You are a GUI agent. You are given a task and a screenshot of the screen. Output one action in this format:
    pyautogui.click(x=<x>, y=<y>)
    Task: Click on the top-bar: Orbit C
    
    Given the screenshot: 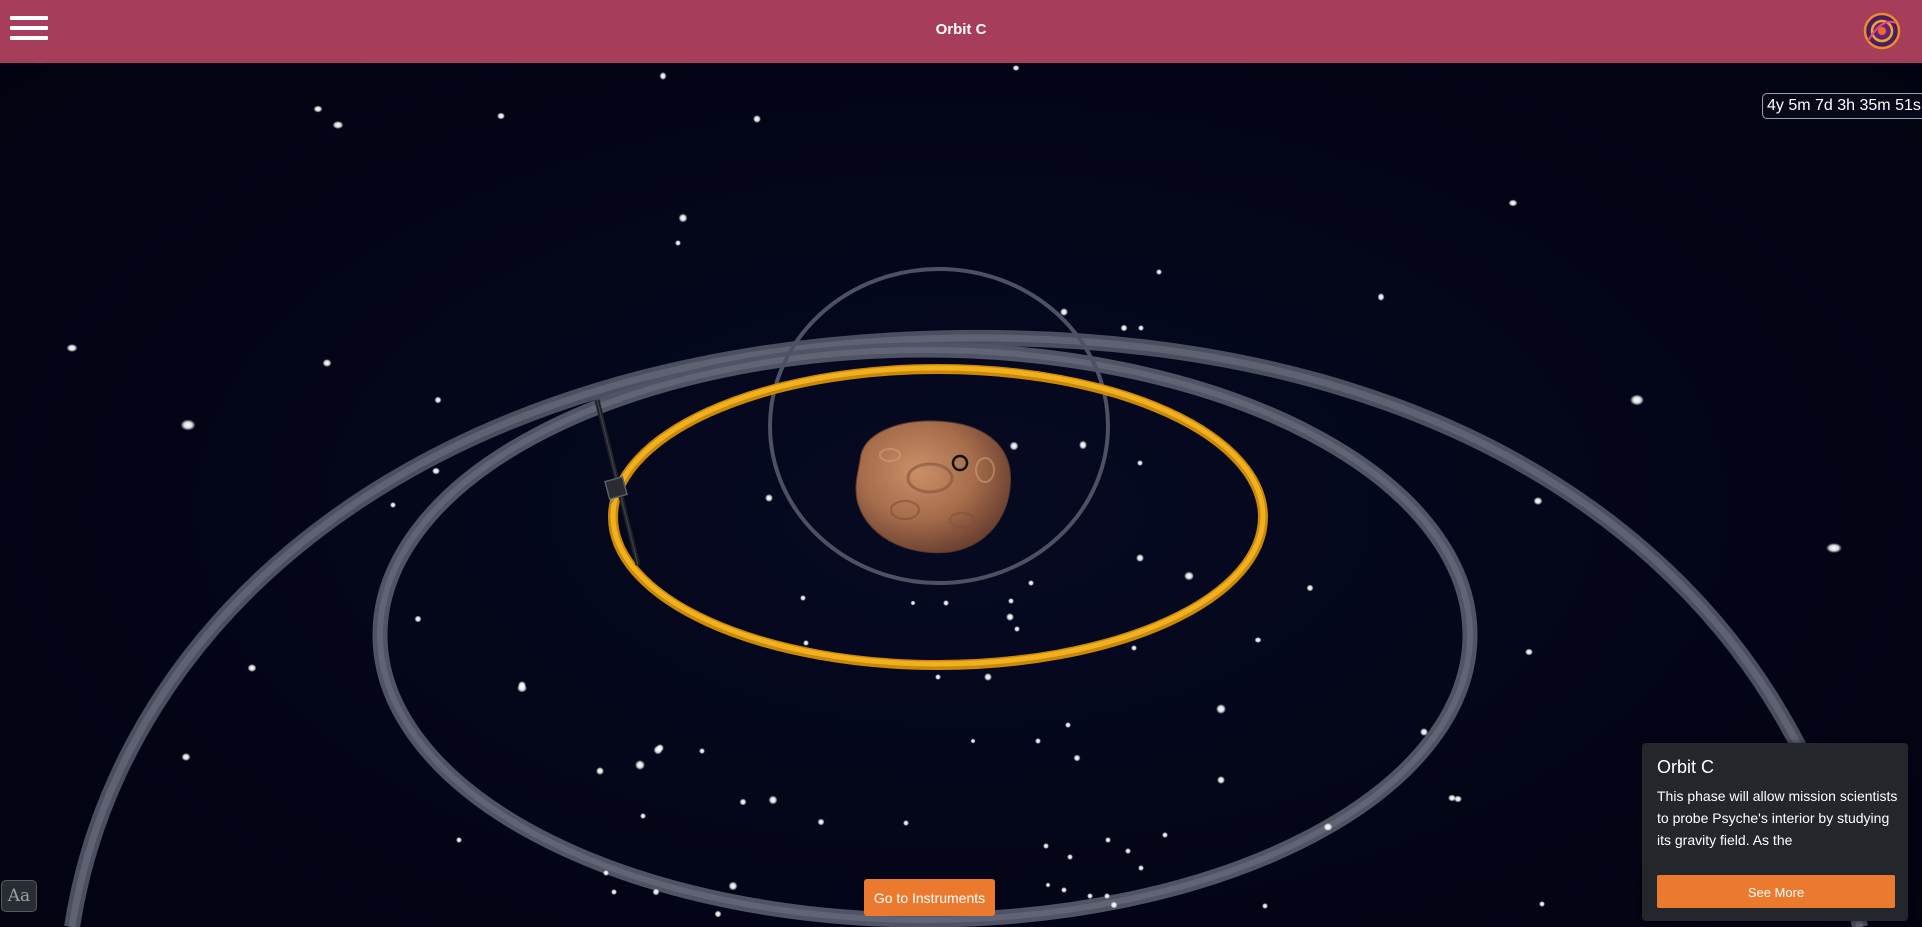 What is the action you would take?
    pyautogui.click(x=961, y=31)
    